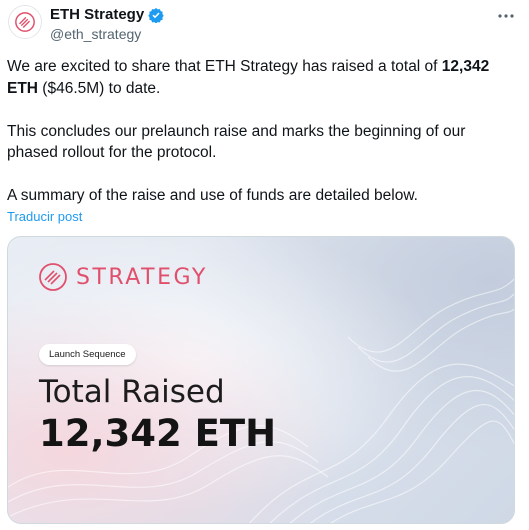 The image size is (529, 530). What do you see at coordinates (99, 88) in the screenshot?
I see `tweet-p1-suffix: ($46.5M) to date.` at bounding box center [99, 88].